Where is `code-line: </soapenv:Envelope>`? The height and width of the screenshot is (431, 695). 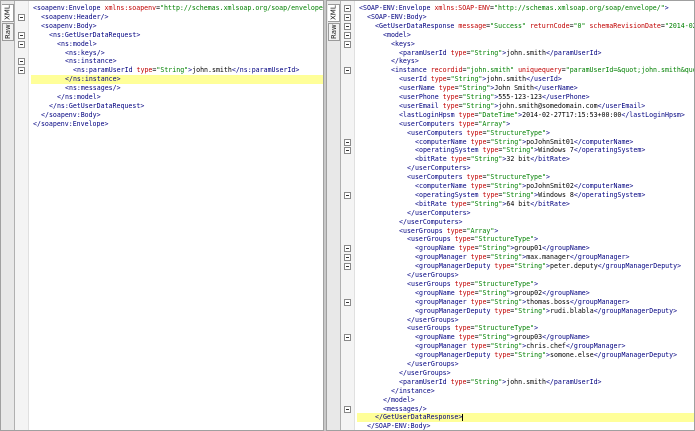 code-line: </soapenv:Envelope> is located at coordinates (177, 124).